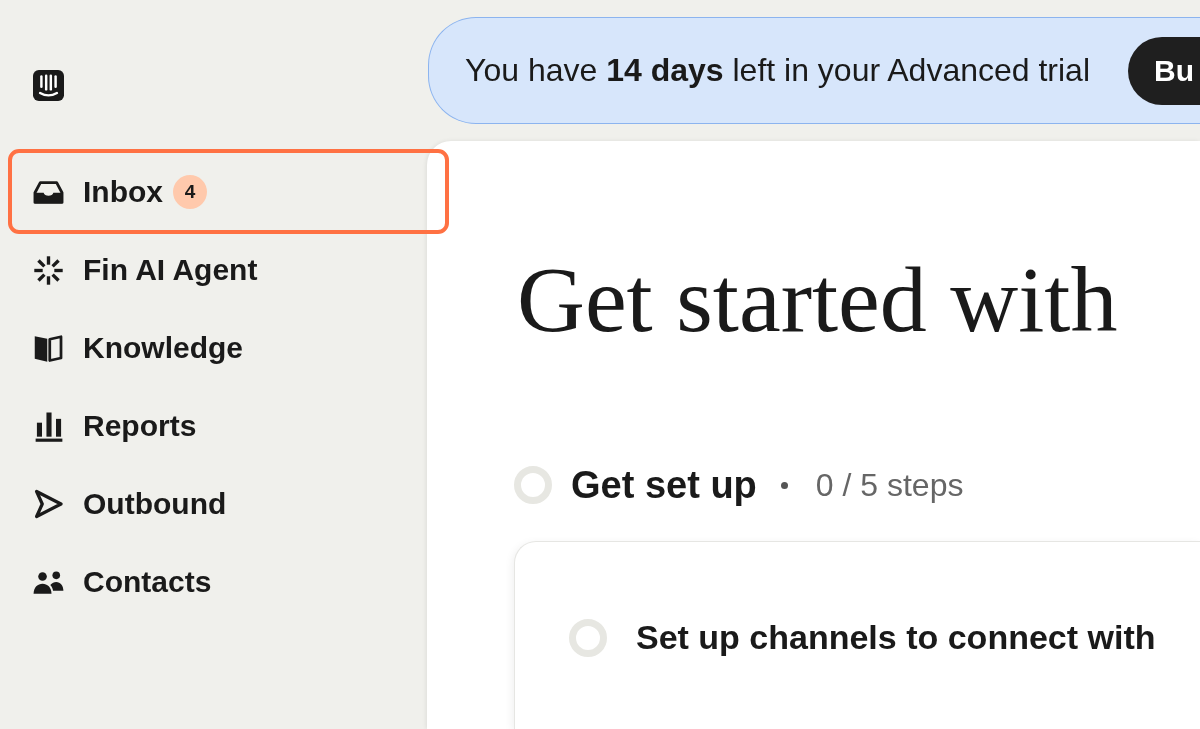  Describe the element at coordinates (784, 485) in the screenshot. I see `separator-dot-icon` at that location.